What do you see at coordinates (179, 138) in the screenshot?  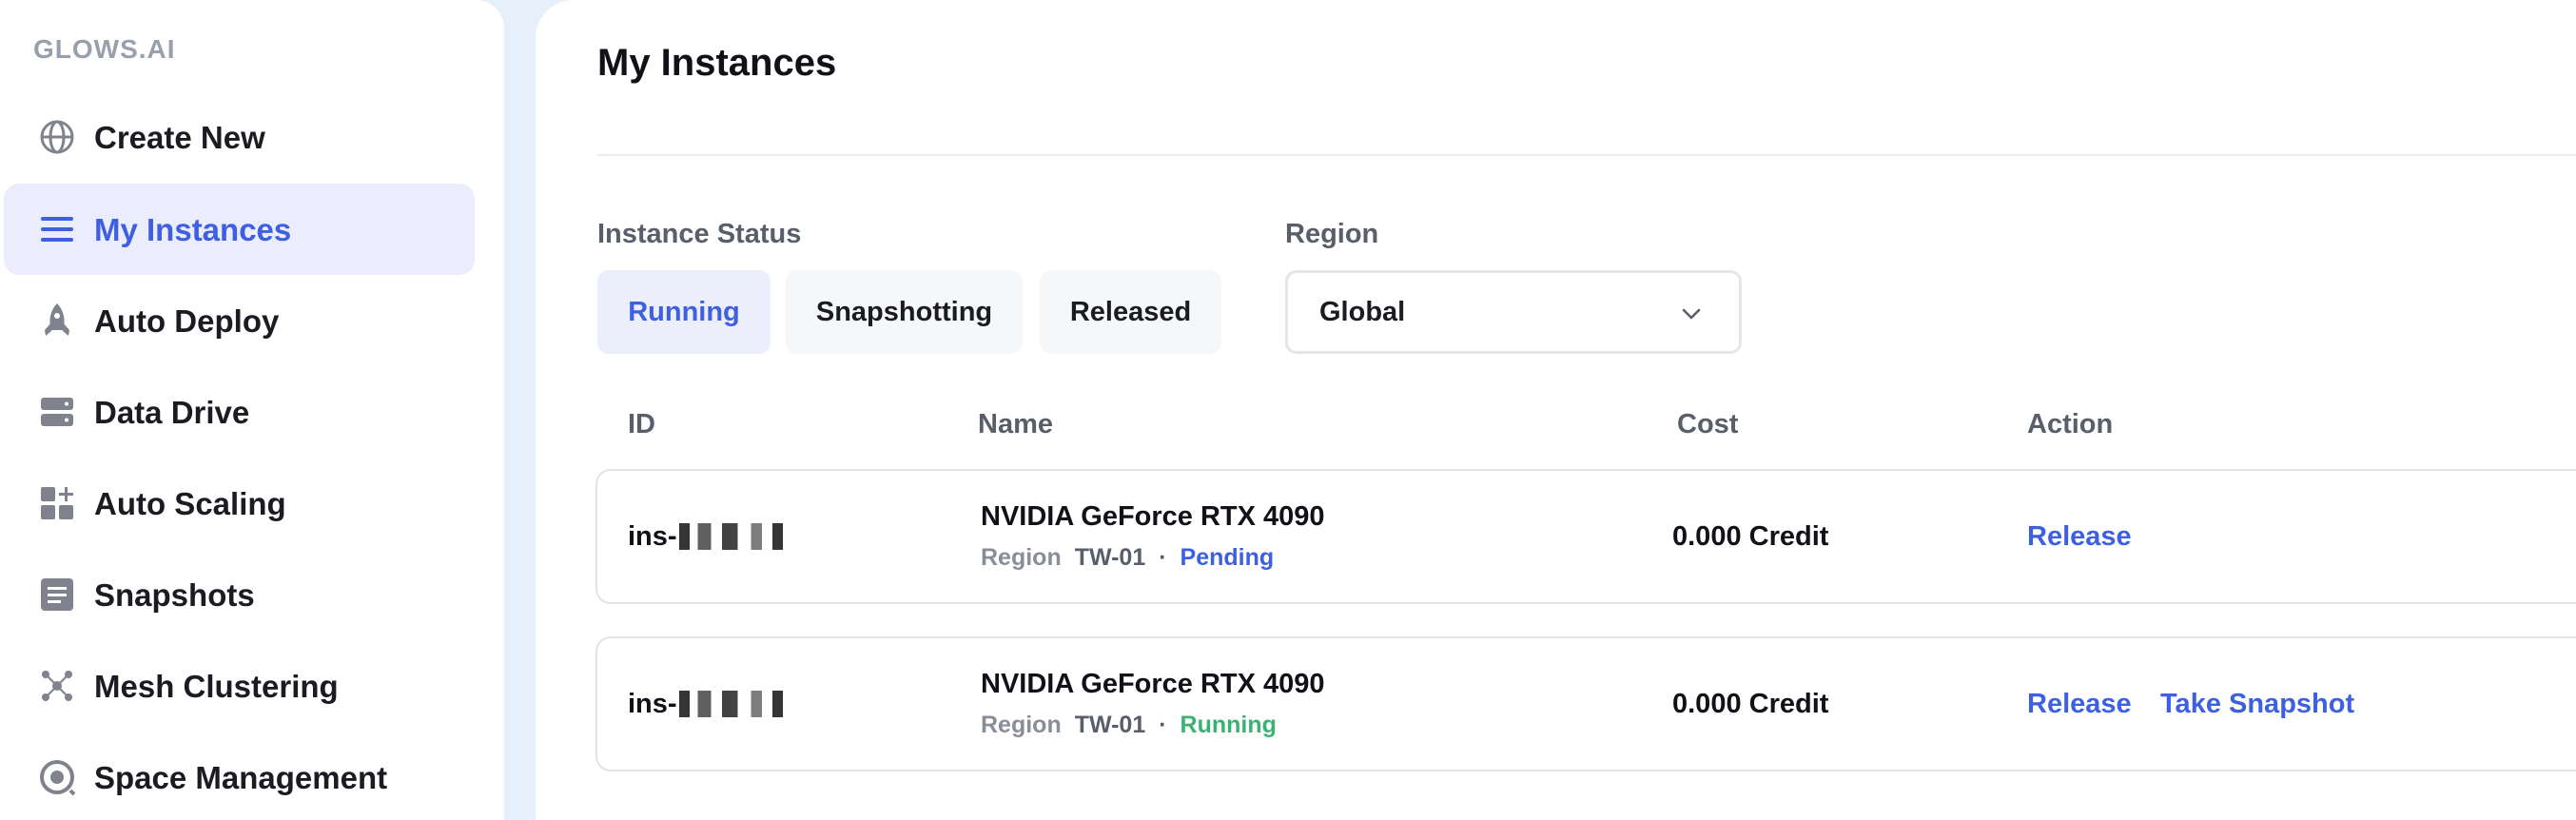 I see `sidebar-item-label: Create New` at bounding box center [179, 138].